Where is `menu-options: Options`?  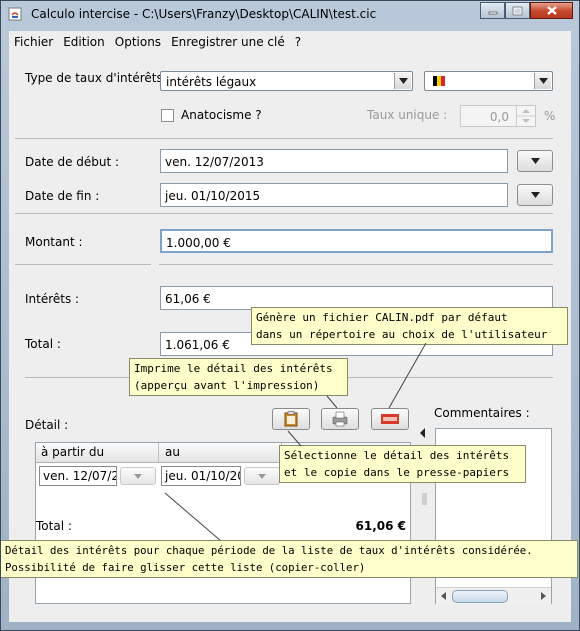 menu-options: Options is located at coordinates (138, 42).